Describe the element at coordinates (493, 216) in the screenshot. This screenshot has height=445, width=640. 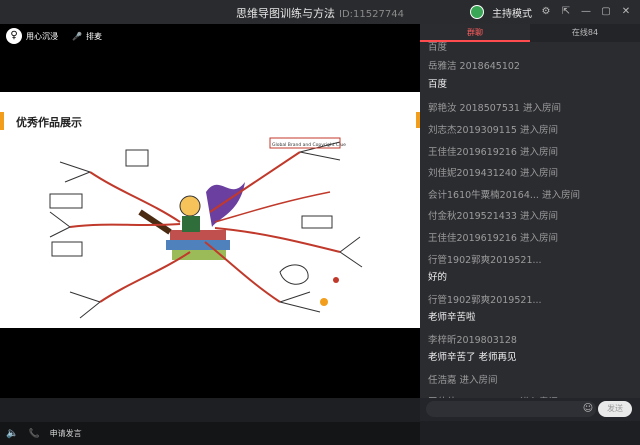
I see `chat-message-meta: 付金秋2019521433 进入房间` at that location.